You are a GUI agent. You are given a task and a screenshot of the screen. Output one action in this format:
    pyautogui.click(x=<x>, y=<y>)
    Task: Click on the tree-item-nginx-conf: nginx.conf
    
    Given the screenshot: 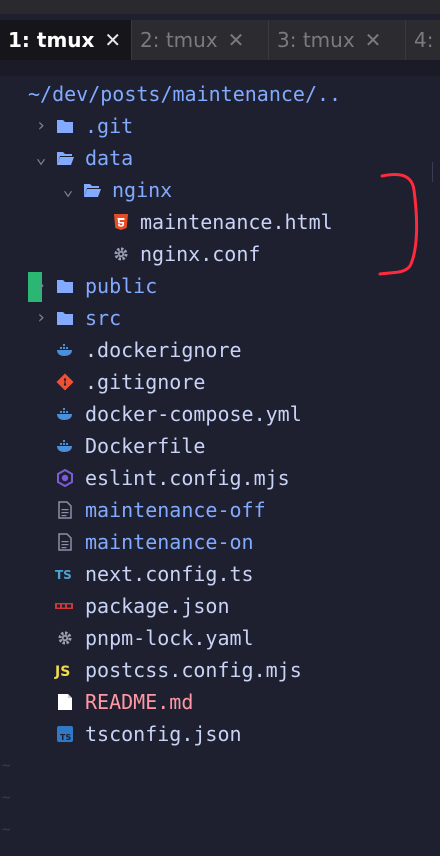 What is the action you would take?
    pyautogui.click(x=210, y=254)
    